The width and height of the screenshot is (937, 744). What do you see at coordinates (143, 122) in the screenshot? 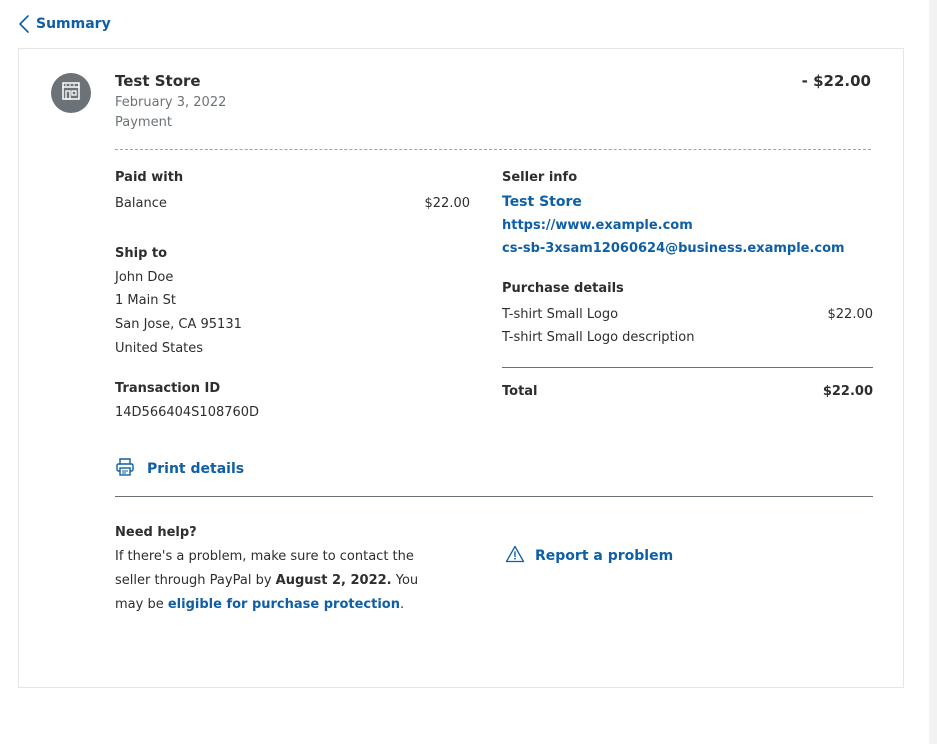
I see `transaction-type: Payment` at bounding box center [143, 122].